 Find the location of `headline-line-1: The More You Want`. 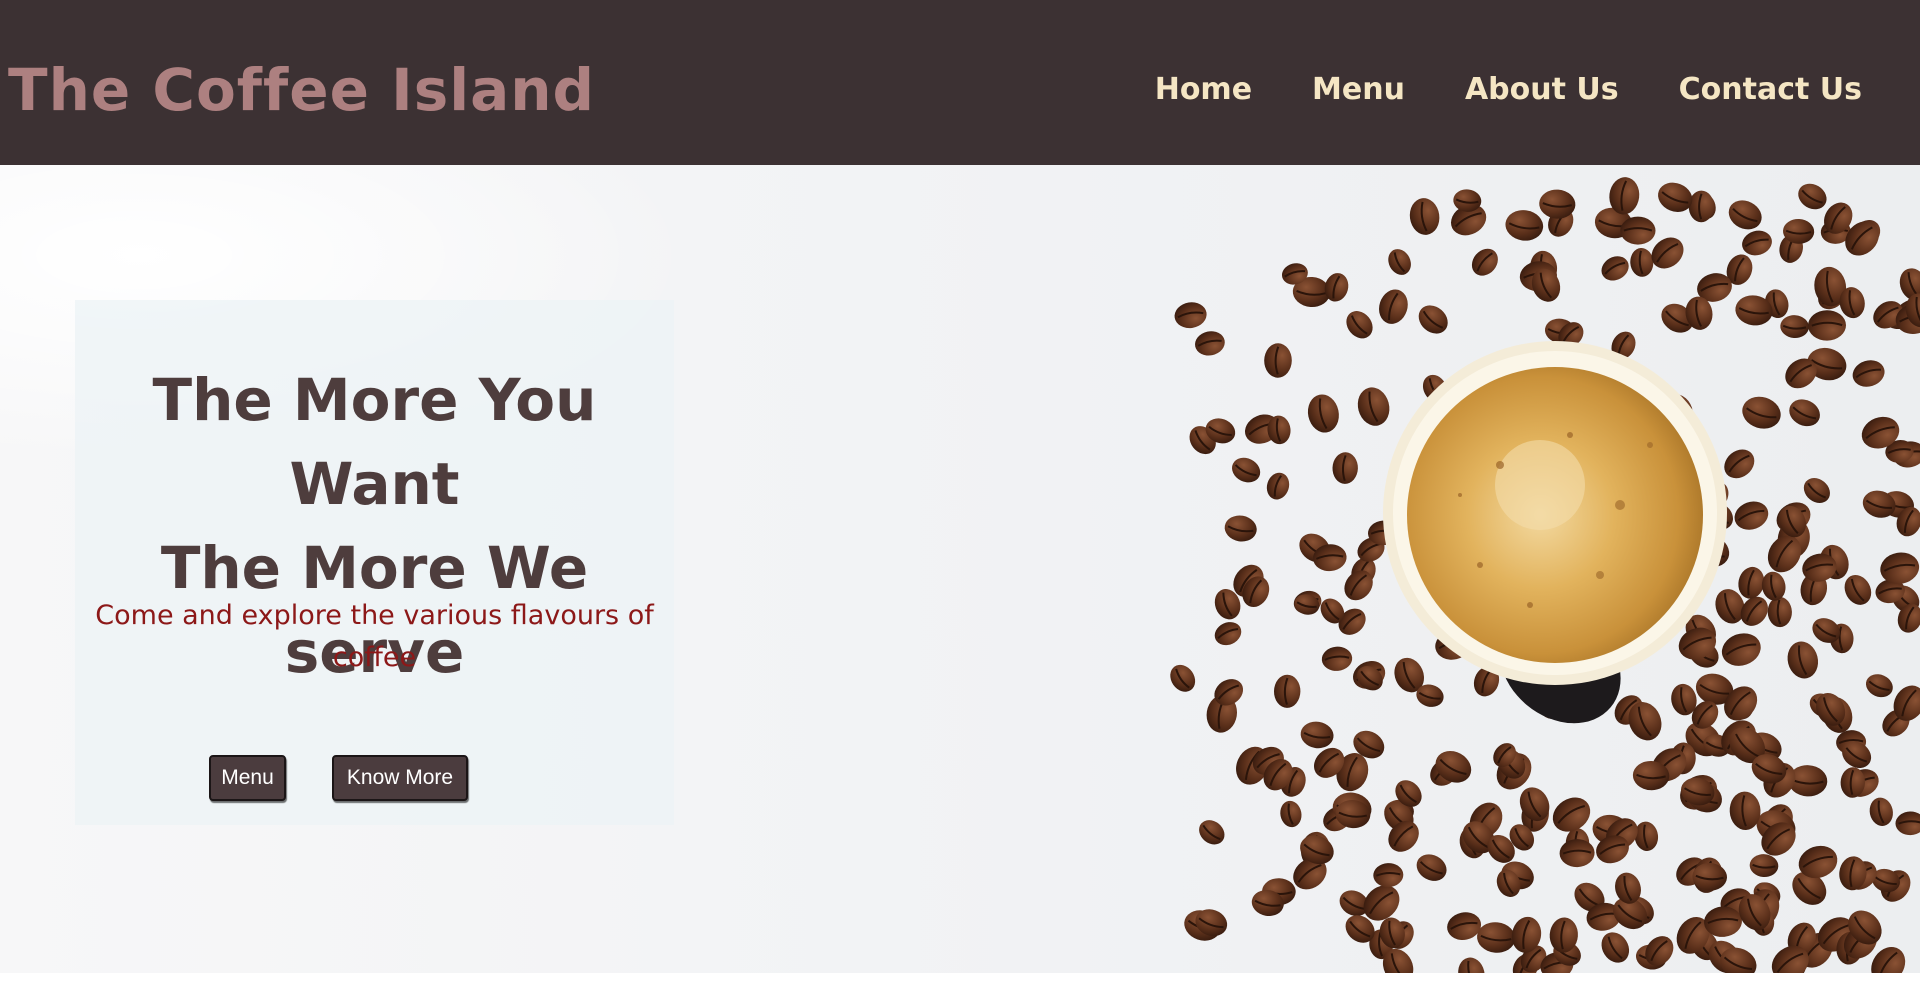

headline-line-1: The More You Want is located at coordinates (374, 442).